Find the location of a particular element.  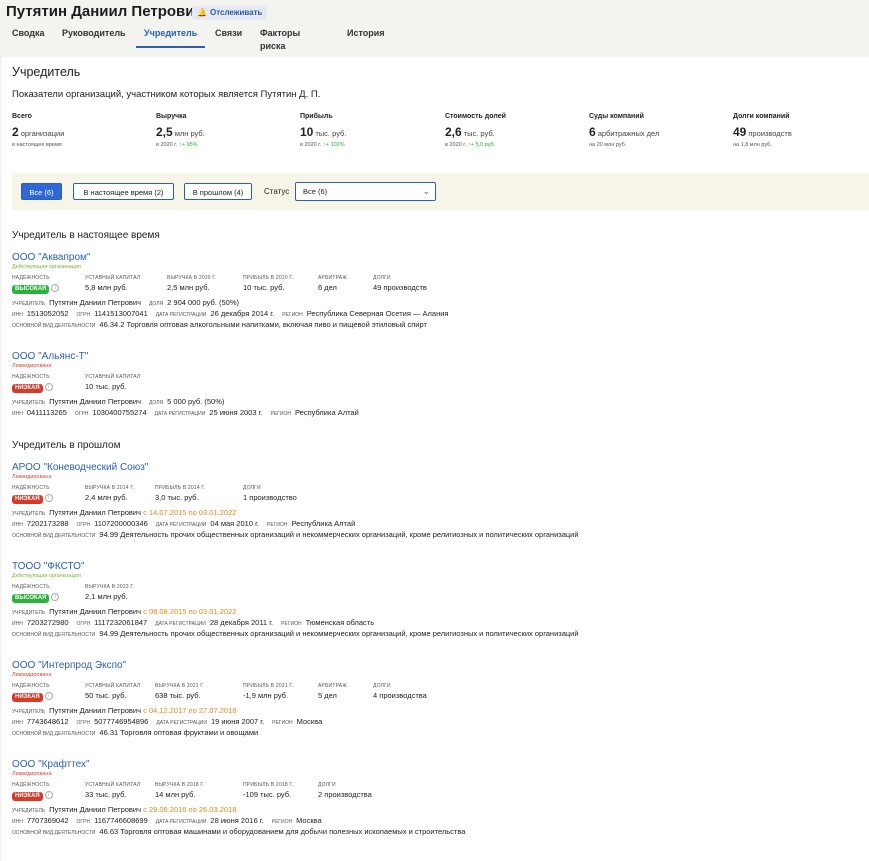

metric-value: 2,1 млн руб. is located at coordinates (106, 596).